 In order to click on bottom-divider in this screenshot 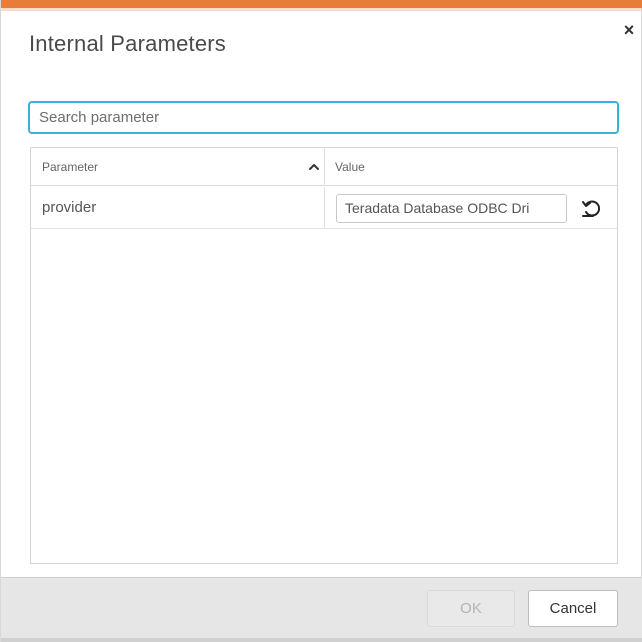, I will do `click(321, 640)`.